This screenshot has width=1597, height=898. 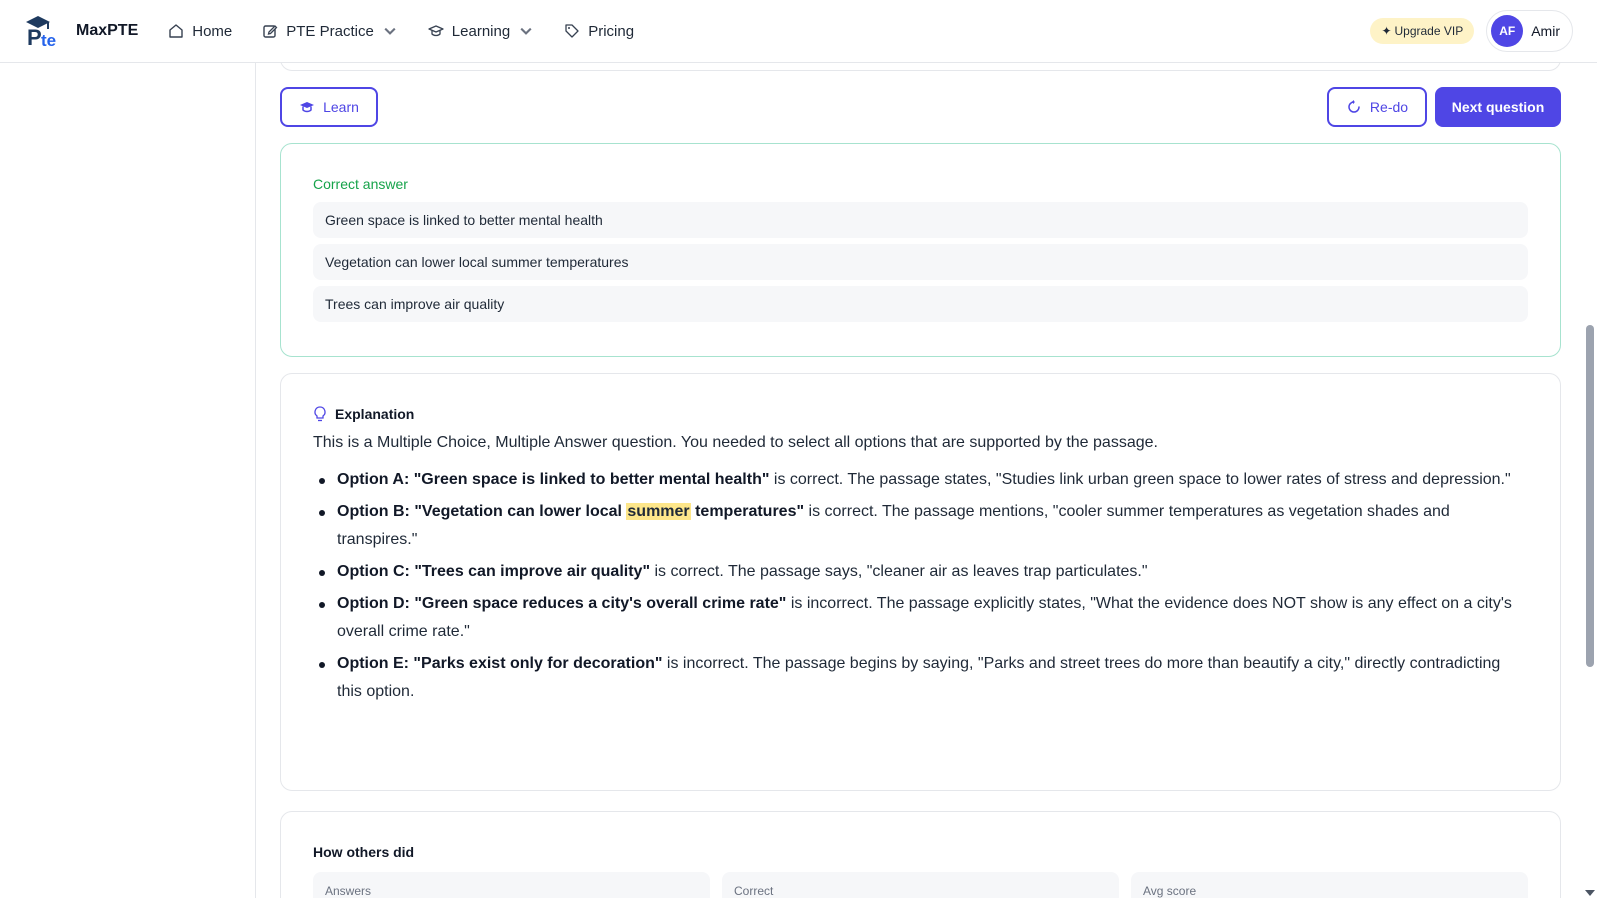 I want to click on next-question-button: Next question, so click(x=1498, y=107).